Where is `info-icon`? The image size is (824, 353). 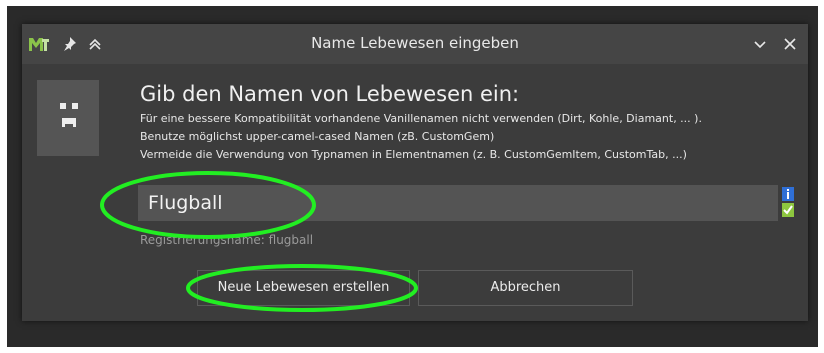
info-icon is located at coordinates (788, 194).